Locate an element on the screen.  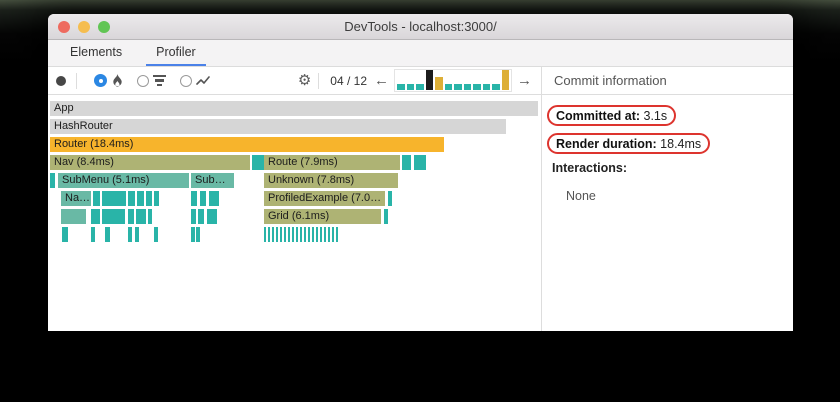
title-bar: DevTools - localhost:3000/ is located at coordinates (420, 27).